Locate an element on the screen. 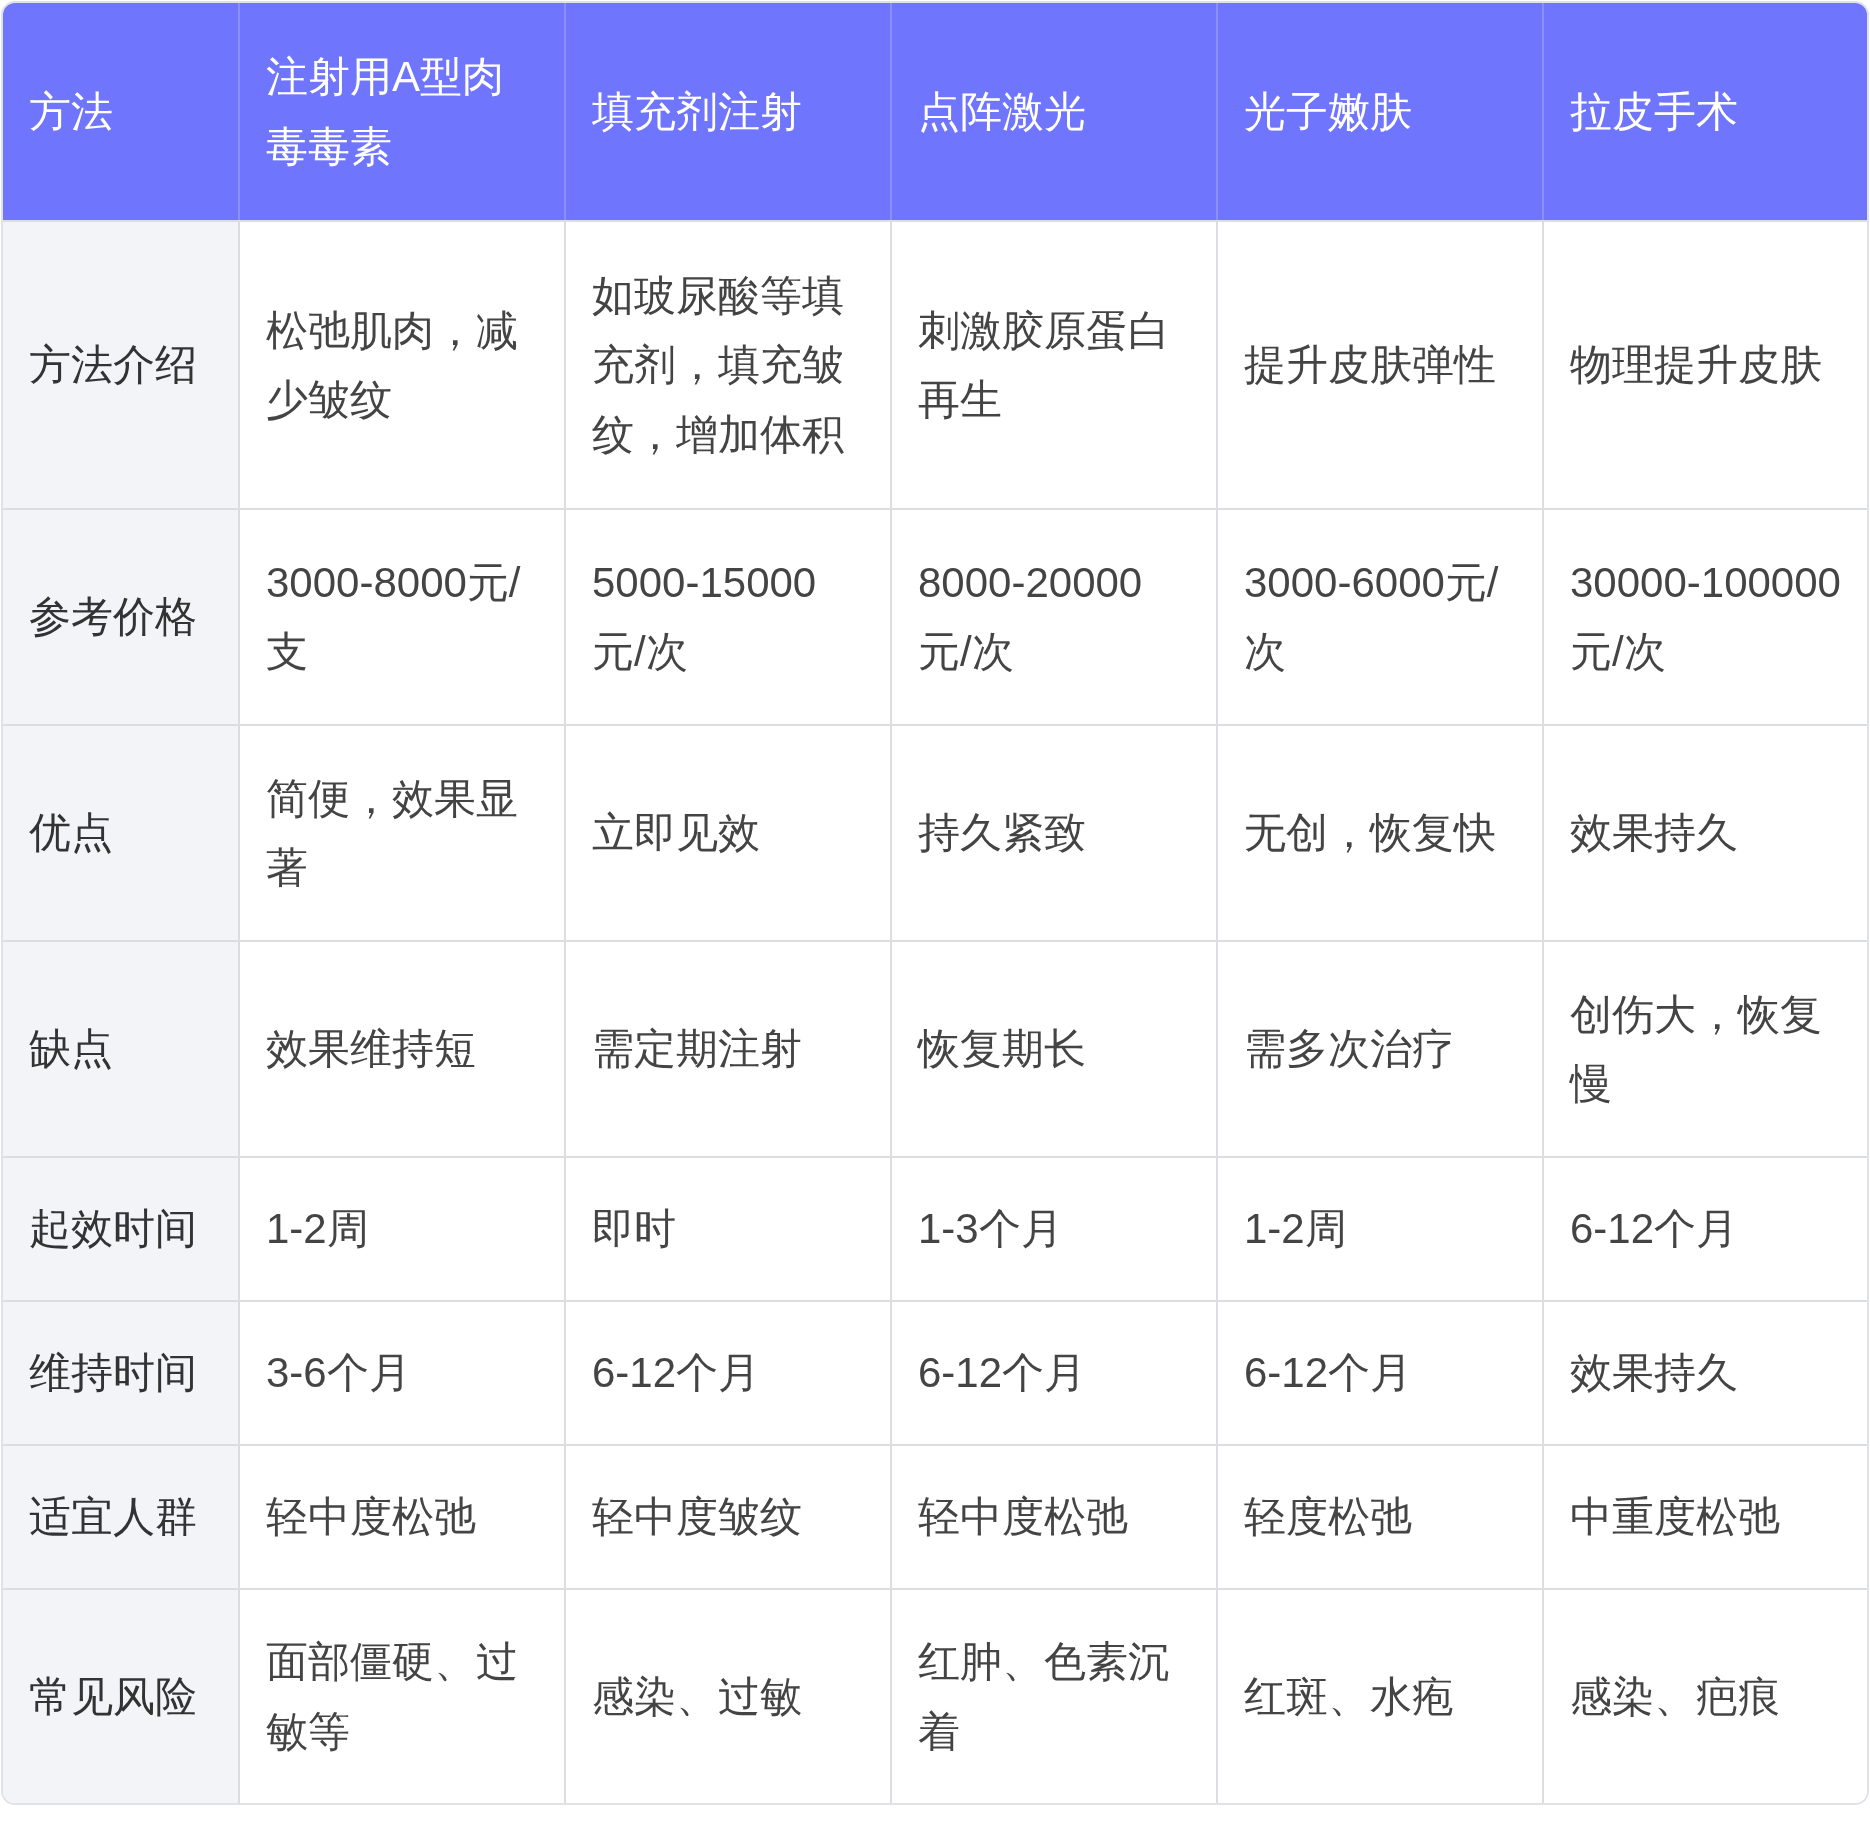 The image size is (1870, 1822). table-cell: 需多次治疗 is located at coordinates (1380, 1049).